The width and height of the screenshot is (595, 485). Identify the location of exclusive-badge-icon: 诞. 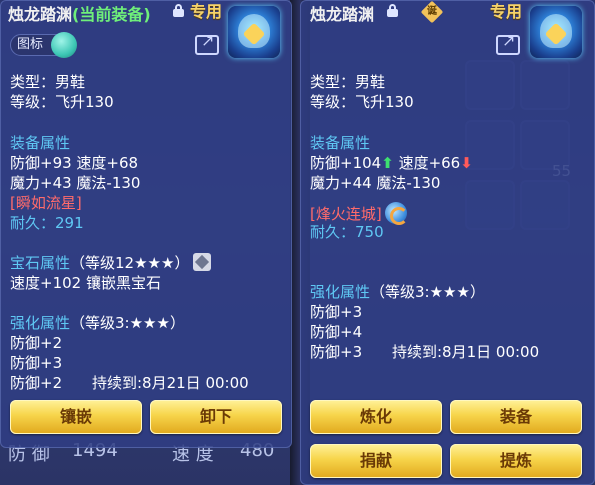
(432, 12).